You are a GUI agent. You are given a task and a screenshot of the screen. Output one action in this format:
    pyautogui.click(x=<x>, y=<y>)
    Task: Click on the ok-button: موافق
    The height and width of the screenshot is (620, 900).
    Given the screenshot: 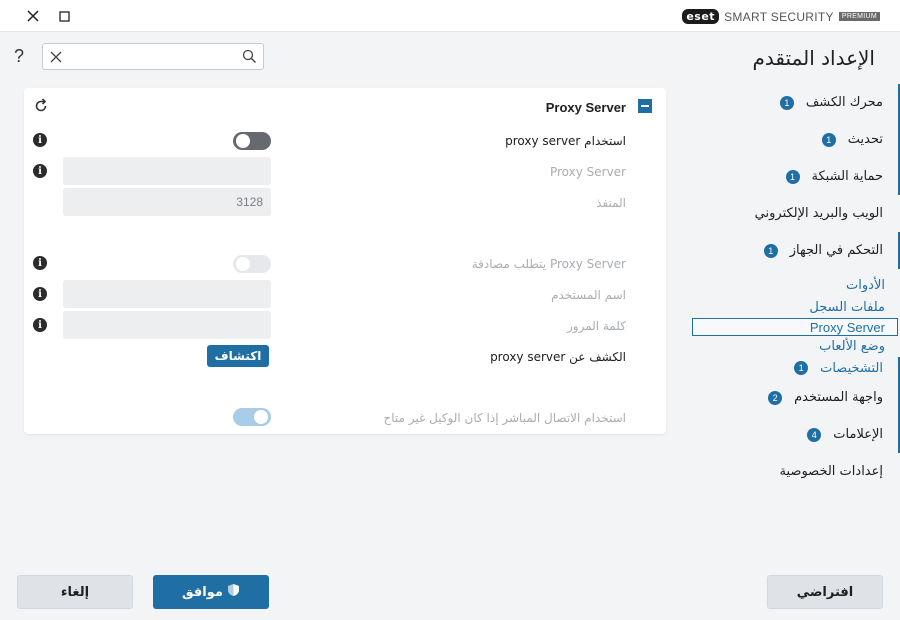 What is the action you would take?
    pyautogui.click(x=211, y=592)
    